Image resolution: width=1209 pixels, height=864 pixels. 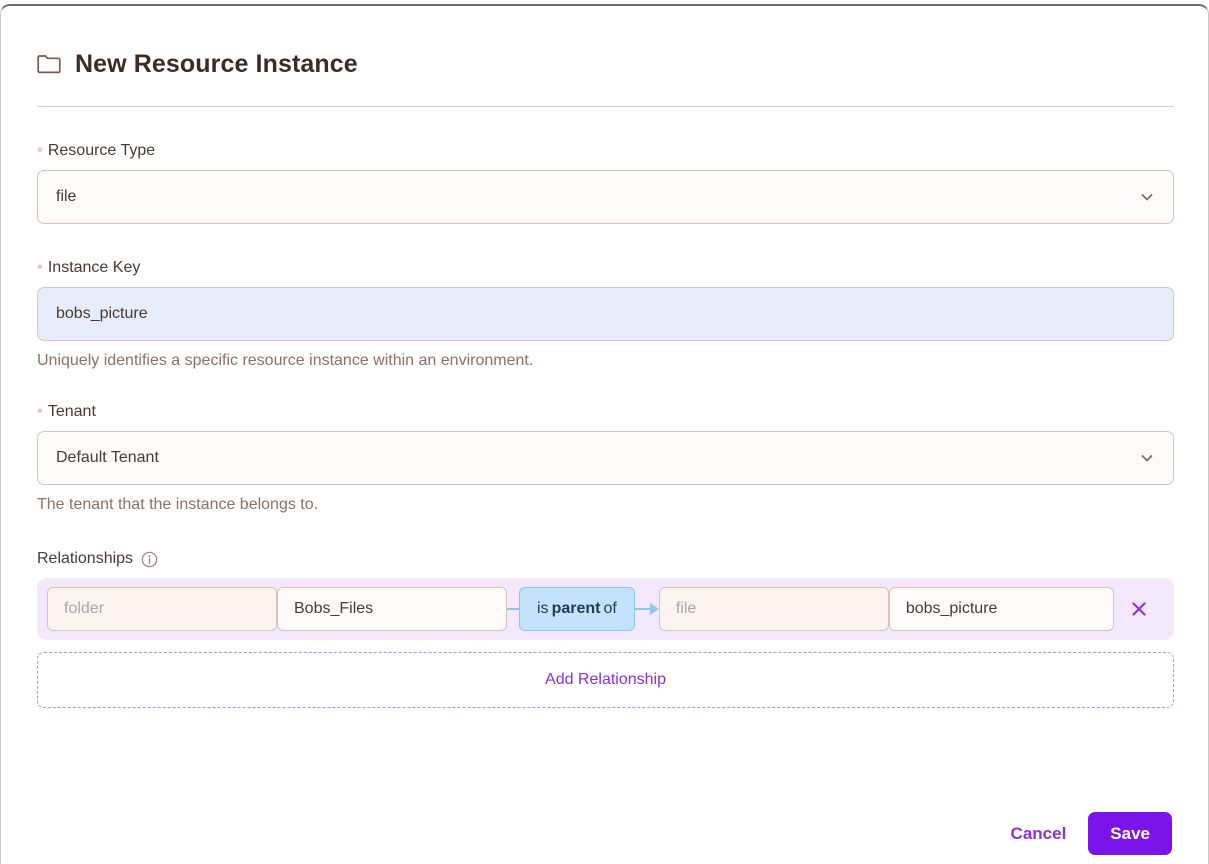 I want to click on resource-type-label-text: Resource Type, so click(x=101, y=150).